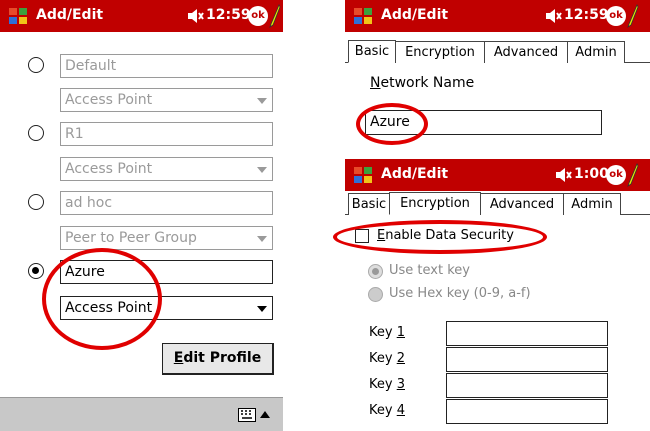 The image size is (650, 431). Describe the element at coordinates (178, 358) in the screenshot. I see `edit-profile-hotkey: E` at that location.